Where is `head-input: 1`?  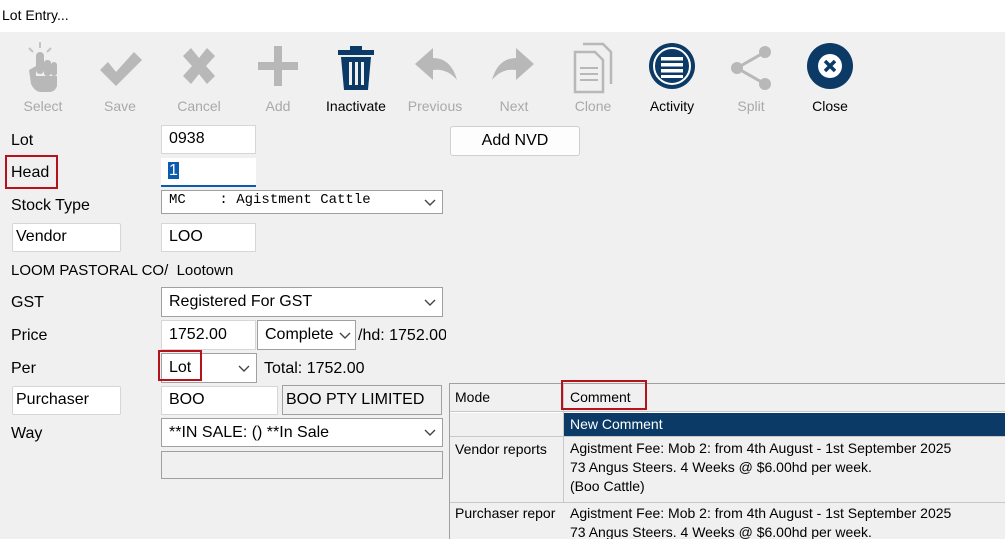 head-input: 1 is located at coordinates (208, 172).